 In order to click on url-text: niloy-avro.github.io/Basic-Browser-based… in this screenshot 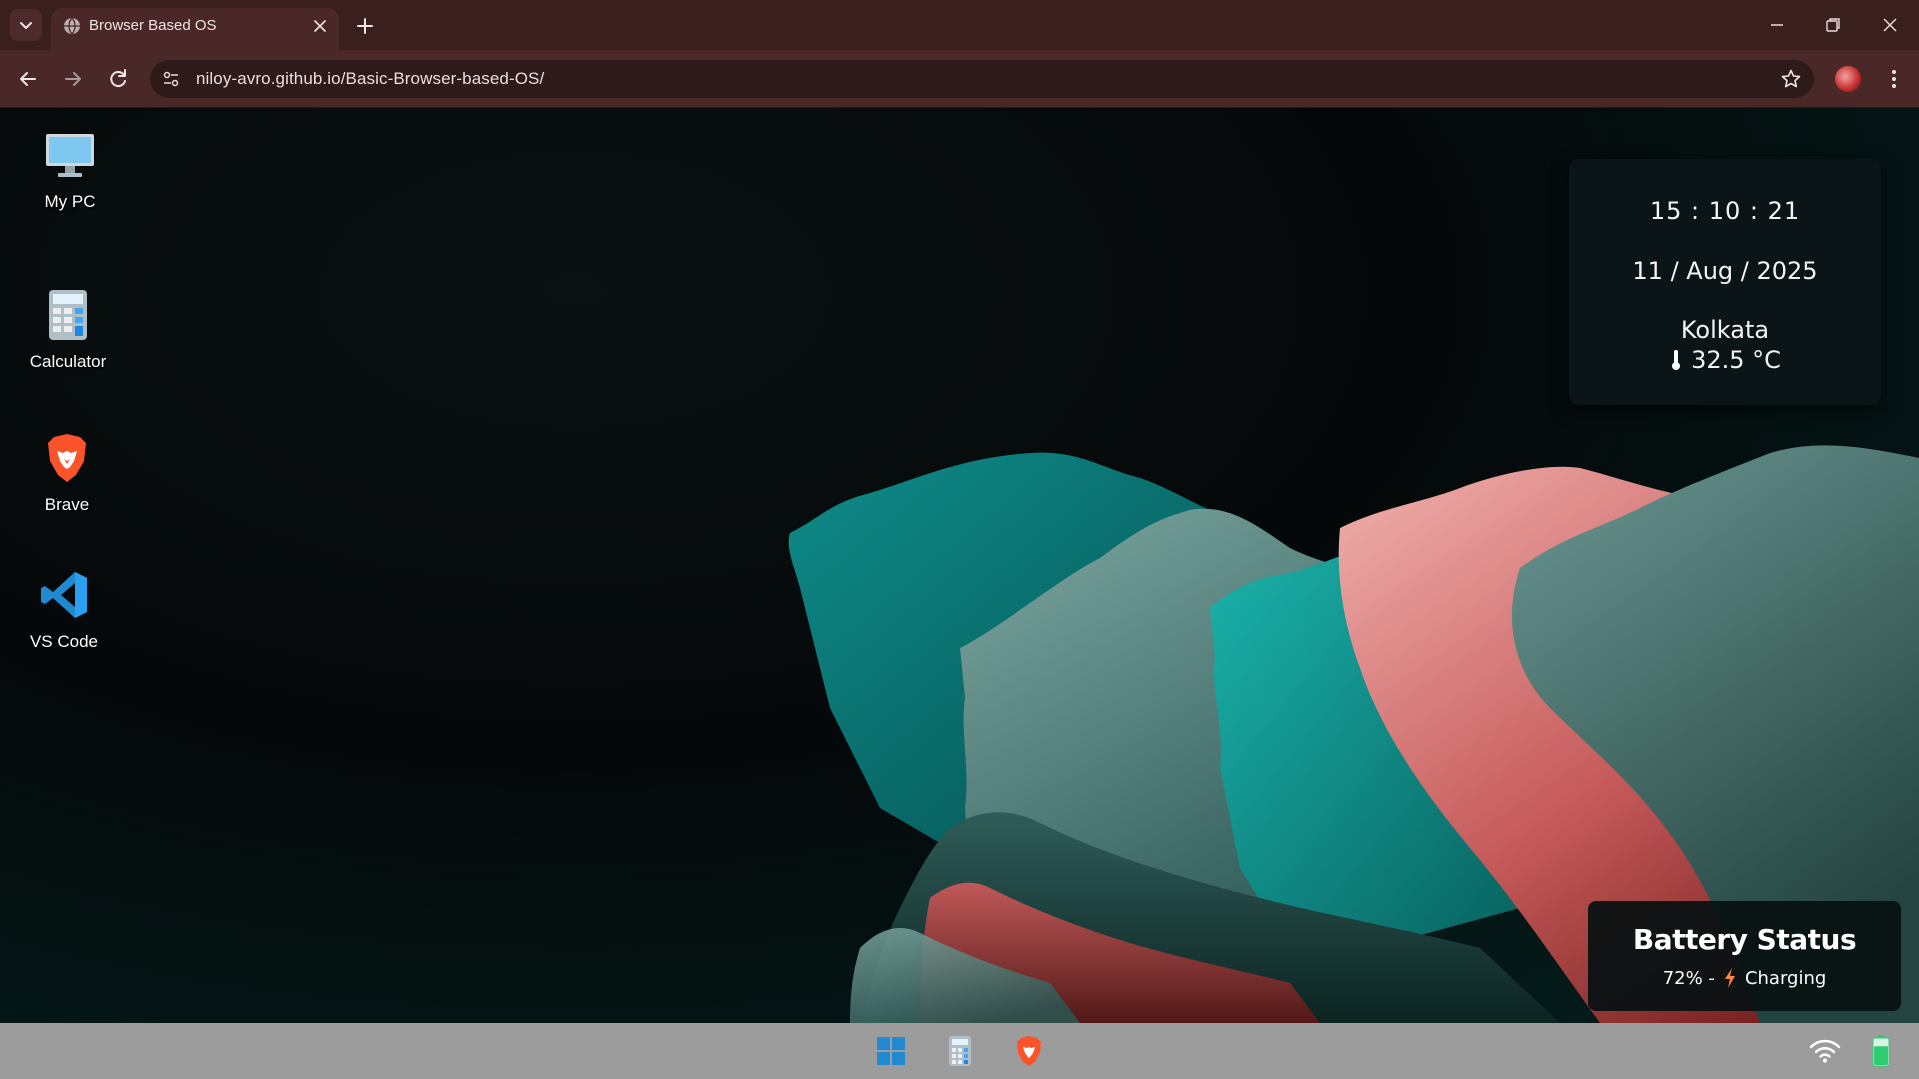, I will do `click(370, 79)`.